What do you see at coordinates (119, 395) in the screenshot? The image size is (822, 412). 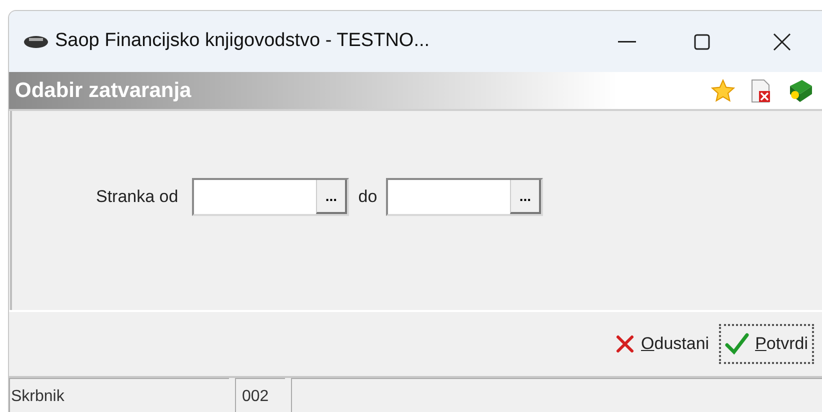 I see `status-user: Skrbnik` at bounding box center [119, 395].